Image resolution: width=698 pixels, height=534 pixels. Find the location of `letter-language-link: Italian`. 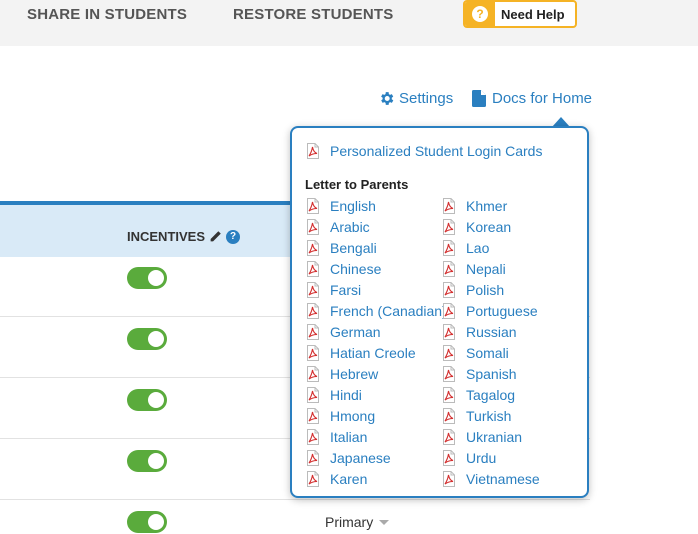

letter-language-link: Italian is located at coordinates (336, 437).